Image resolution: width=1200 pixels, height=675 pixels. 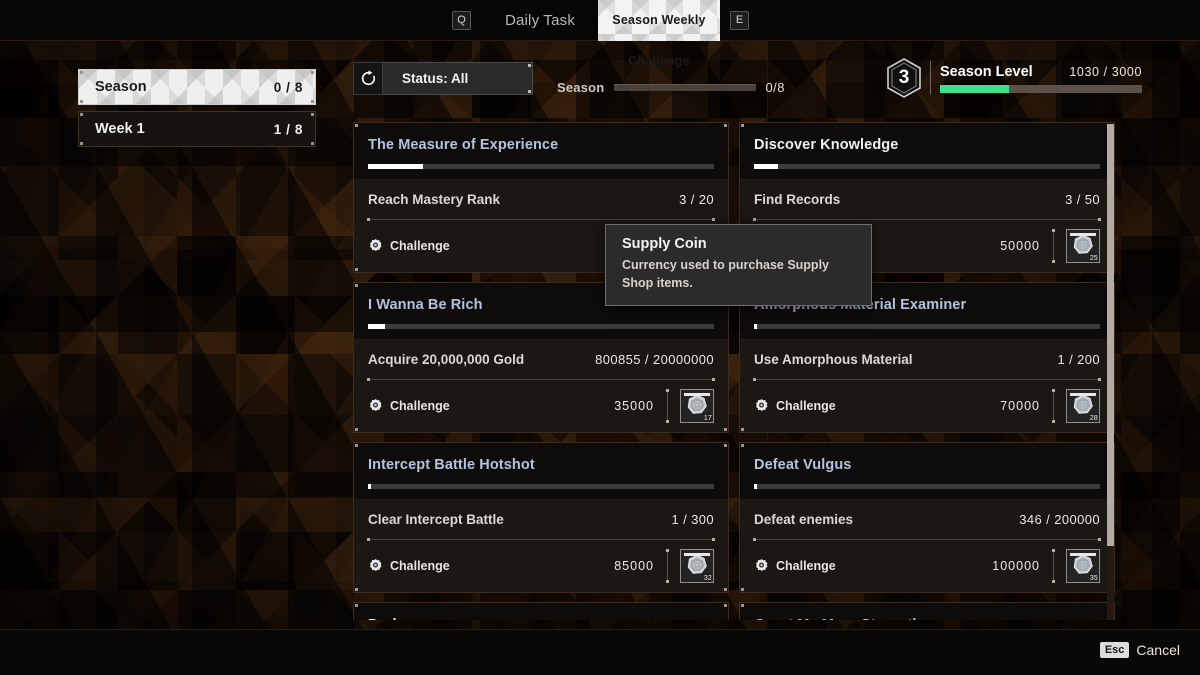 What do you see at coordinates (288, 87) in the screenshot?
I see `sidebar-item-count: 0 / 8` at bounding box center [288, 87].